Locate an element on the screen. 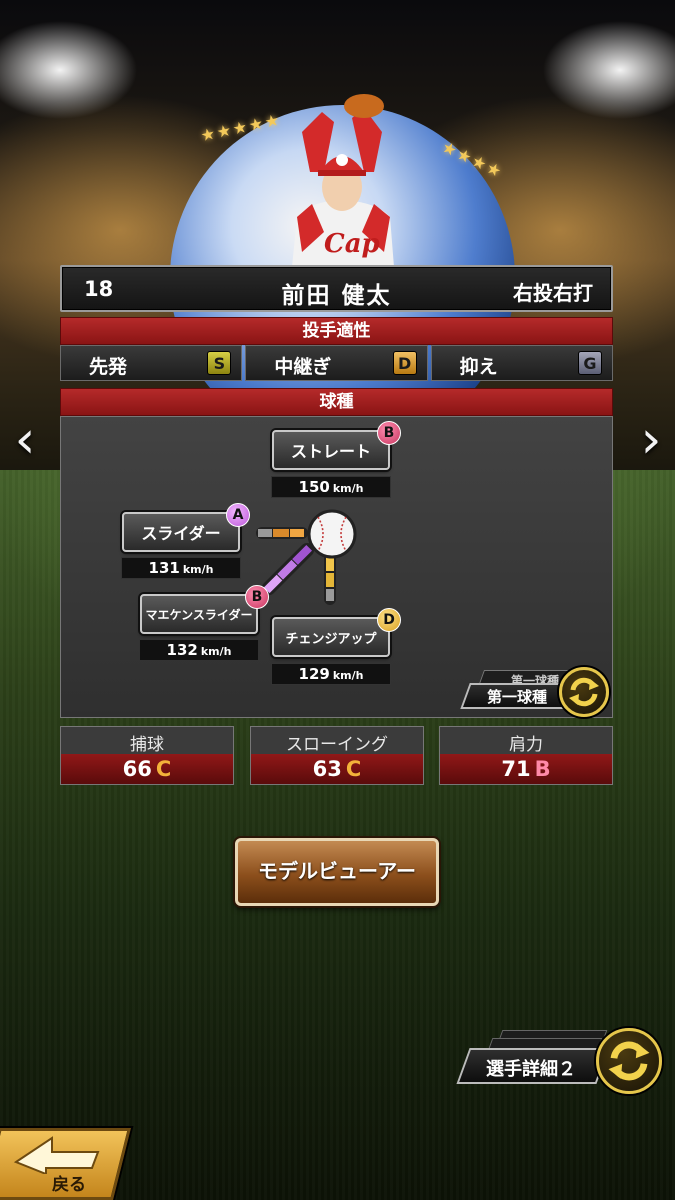 The height and width of the screenshot is (1200, 675). aptitude-middle-relief: 中継ぎ D is located at coordinates (336, 363).